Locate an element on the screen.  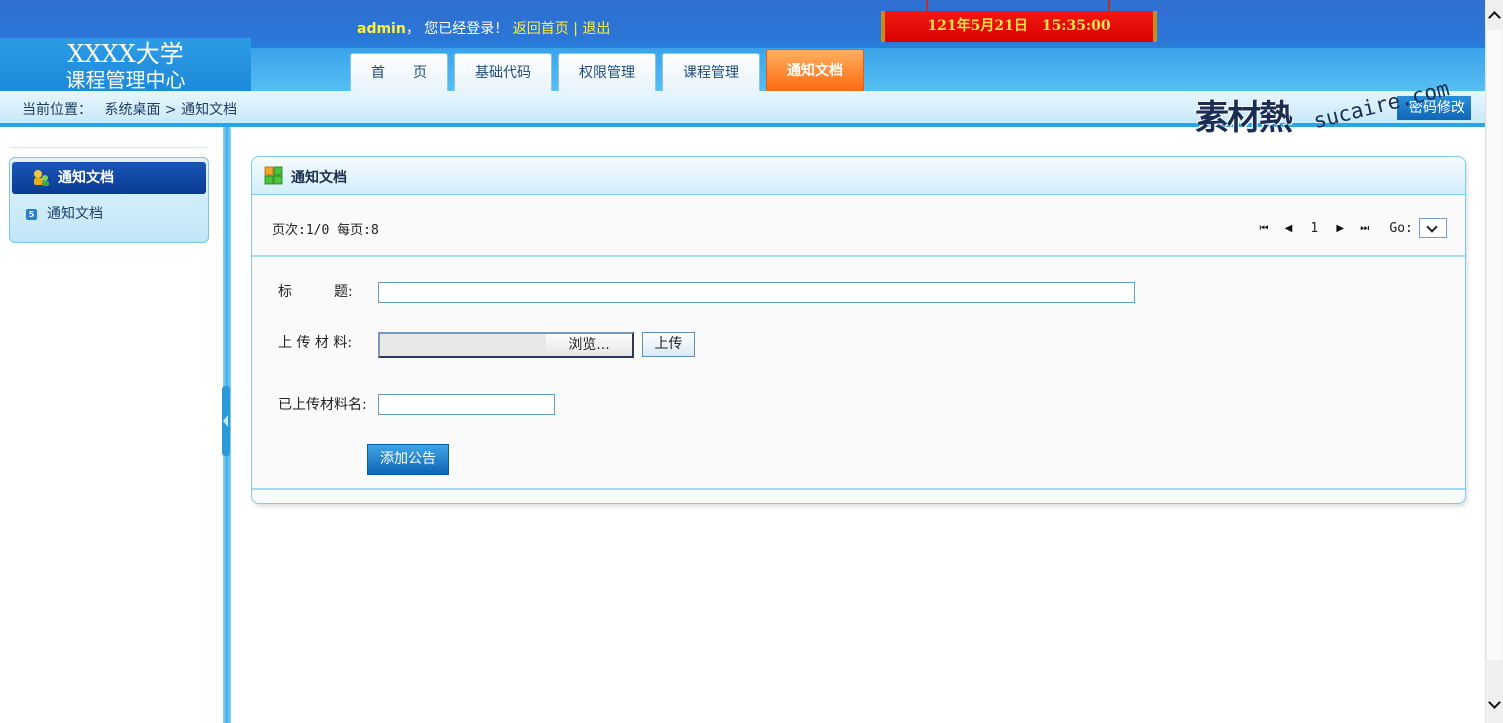
sidebar-collapse-toggle is located at coordinates (226, 421).